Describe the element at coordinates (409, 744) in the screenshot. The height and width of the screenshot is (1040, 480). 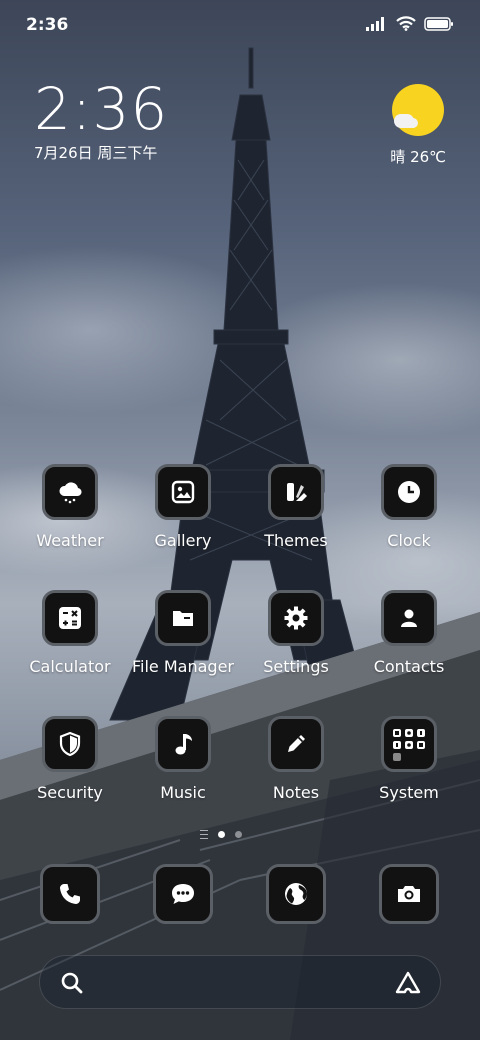
I see `folder-grid-icon` at that location.